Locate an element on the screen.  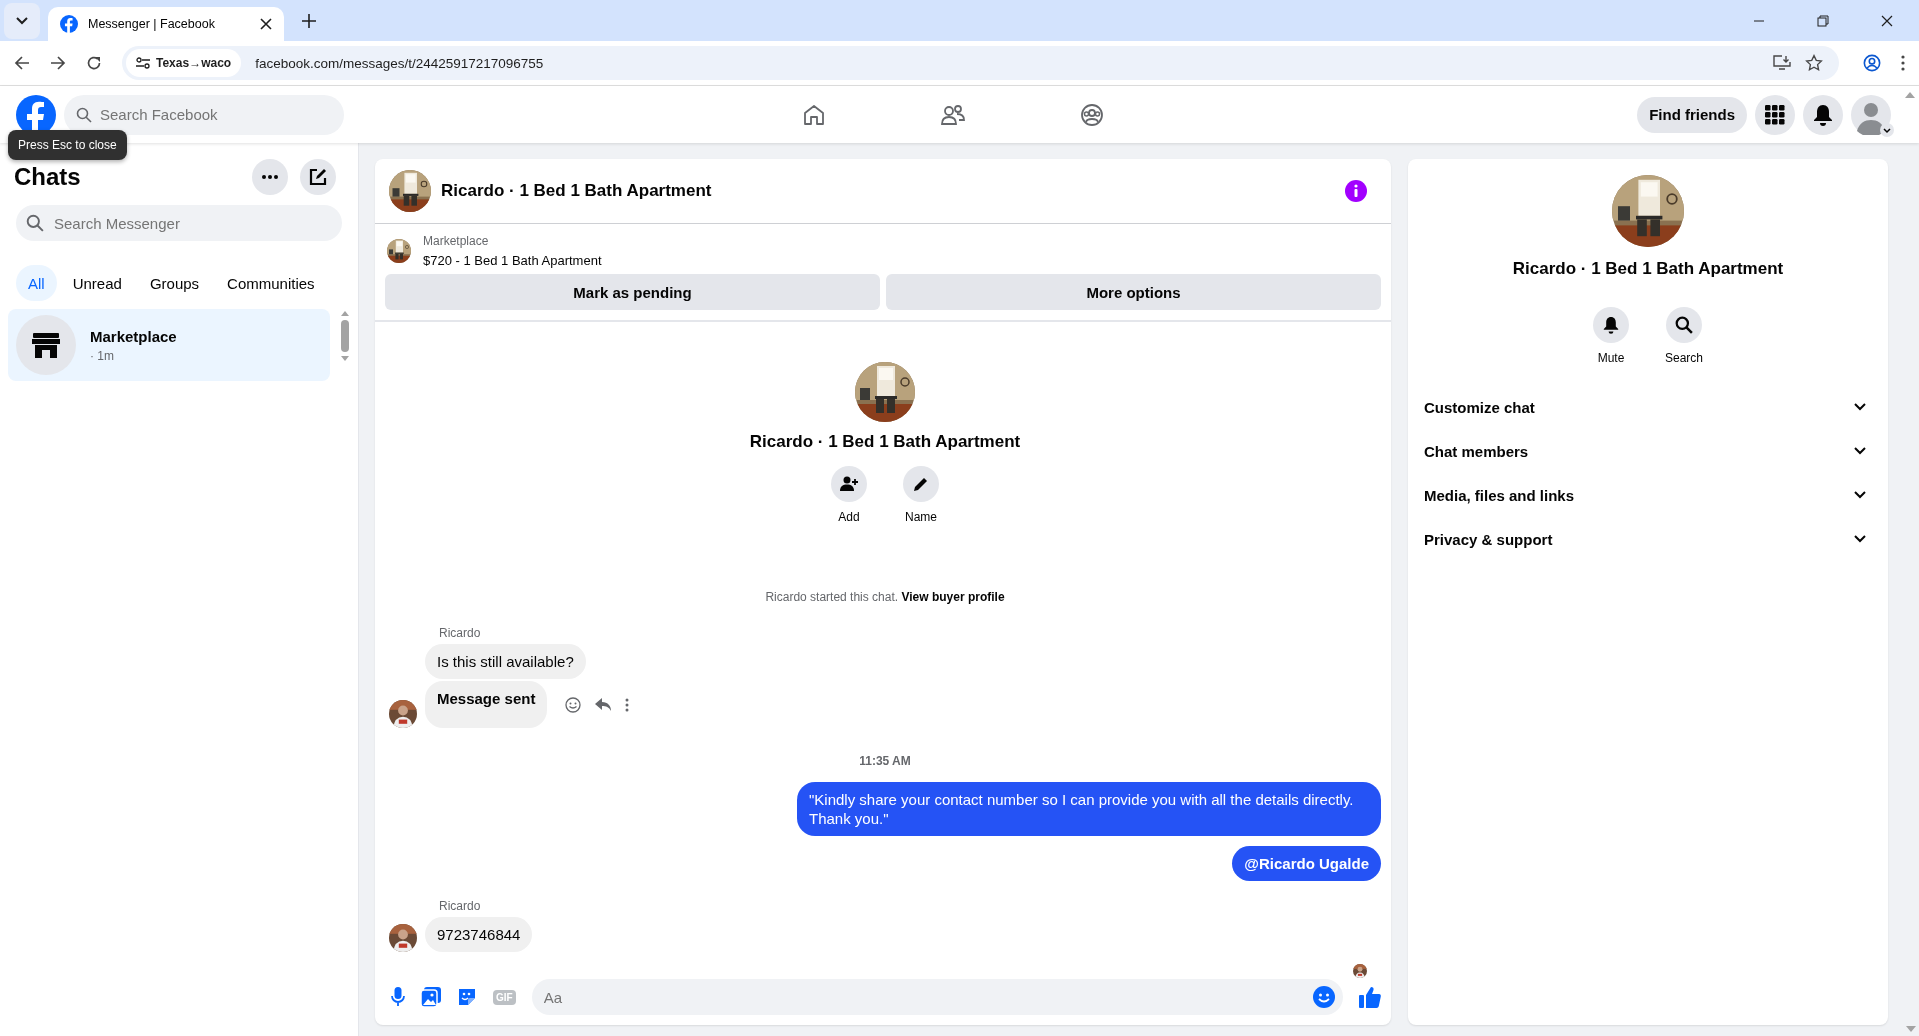
profile-icon is located at coordinates (1872, 63).